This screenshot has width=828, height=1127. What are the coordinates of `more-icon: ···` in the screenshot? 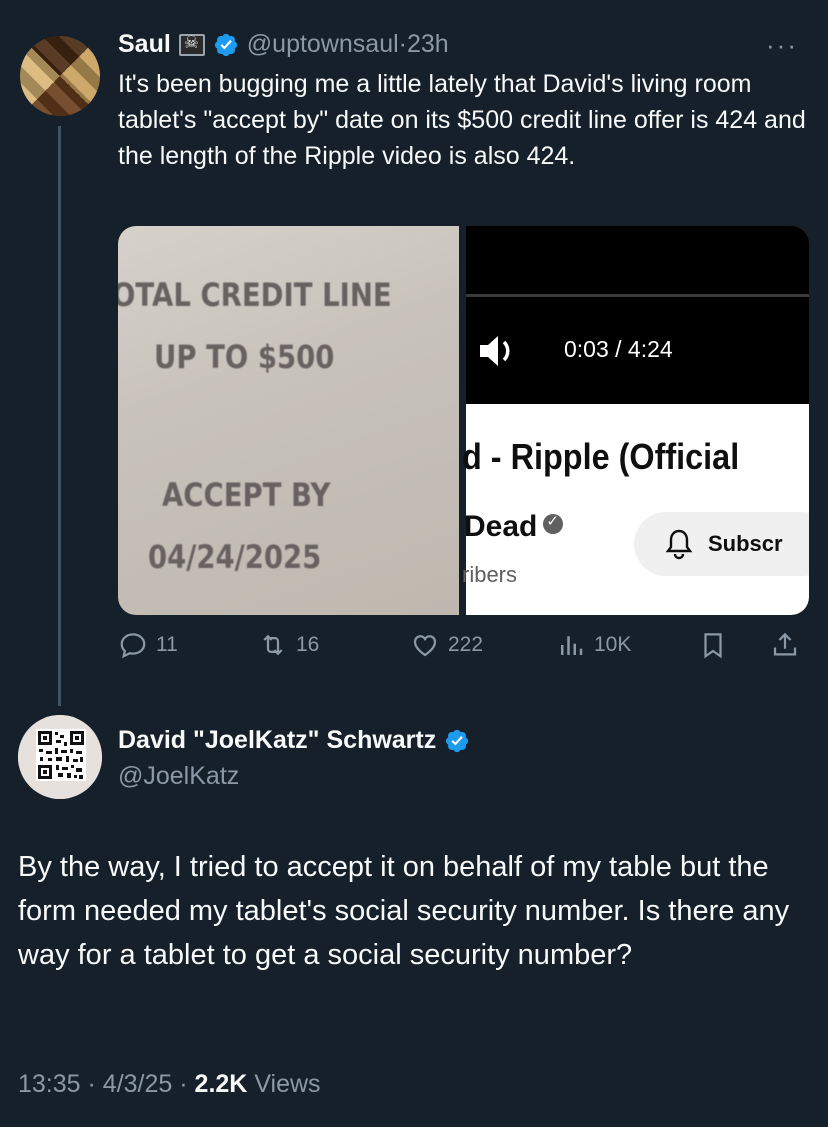 It's located at (782, 45).